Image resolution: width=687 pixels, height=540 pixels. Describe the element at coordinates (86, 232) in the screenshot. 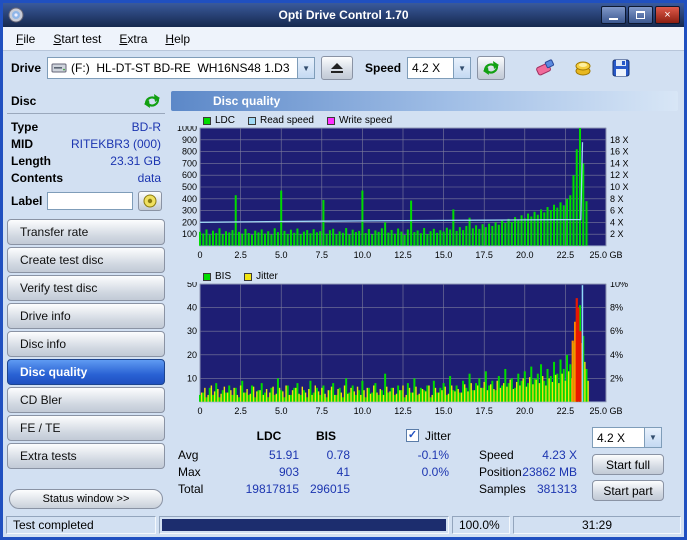

I see `sidebar-button-transfer-rate: Transfer rate` at that location.